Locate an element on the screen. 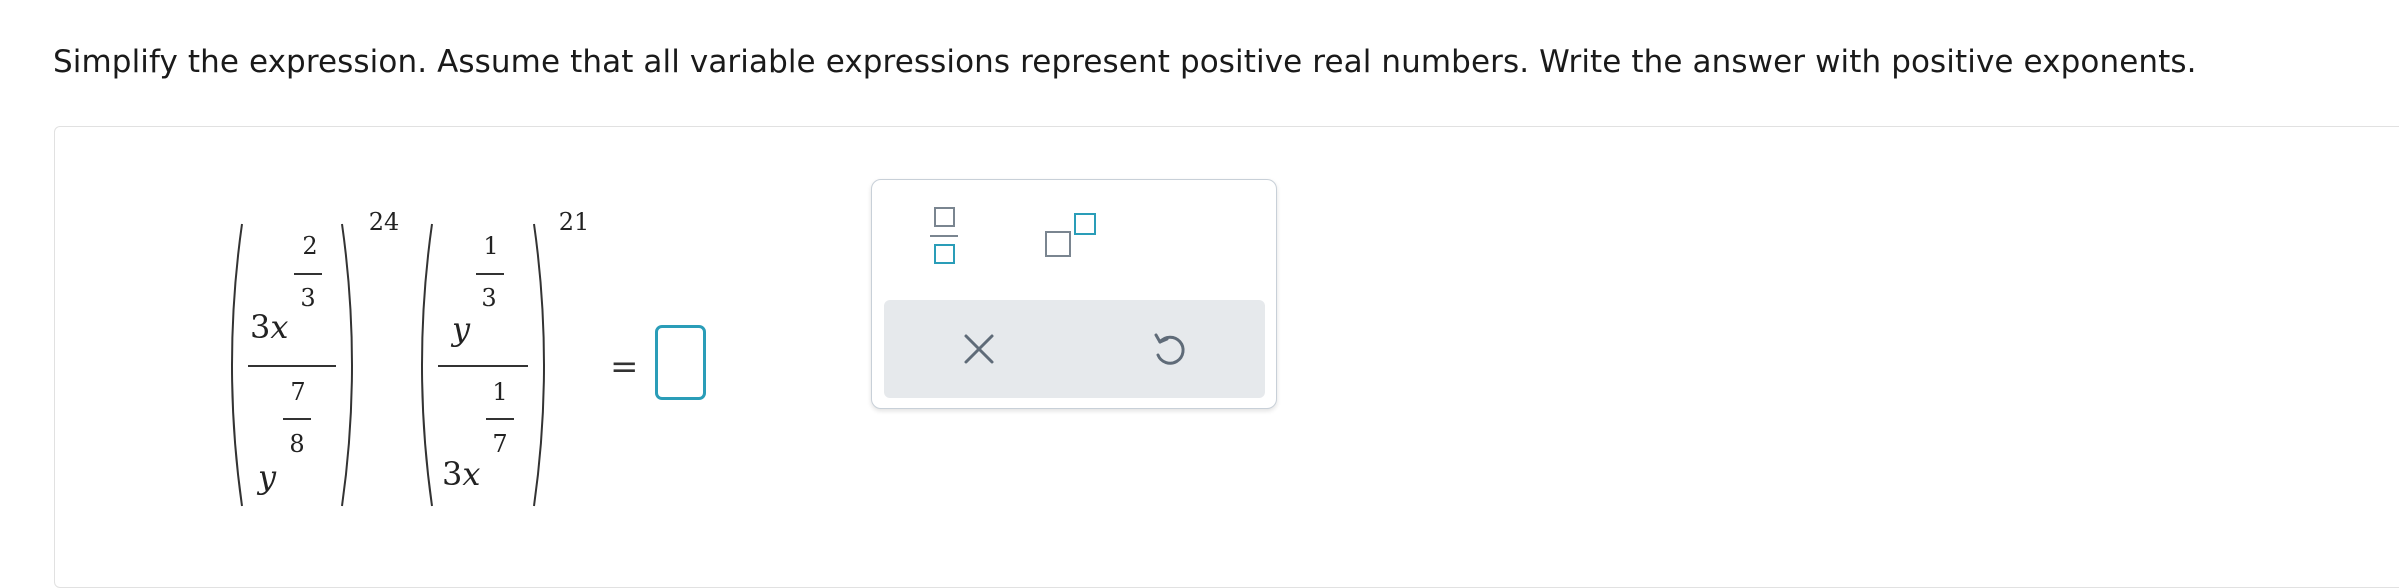 The width and height of the screenshot is (2399, 588). term1-den-var: y is located at coordinates (267, 477).